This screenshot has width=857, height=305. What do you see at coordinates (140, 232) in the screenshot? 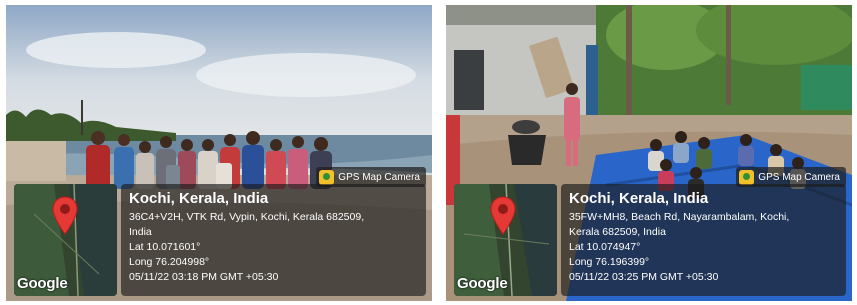
I see `address-line: India` at bounding box center [140, 232].